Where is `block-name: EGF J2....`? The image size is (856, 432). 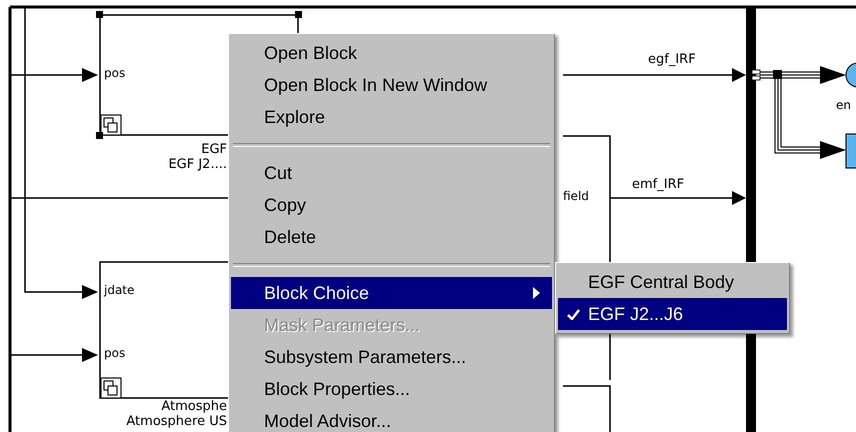 block-name: EGF J2.... is located at coordinates (197, 164).